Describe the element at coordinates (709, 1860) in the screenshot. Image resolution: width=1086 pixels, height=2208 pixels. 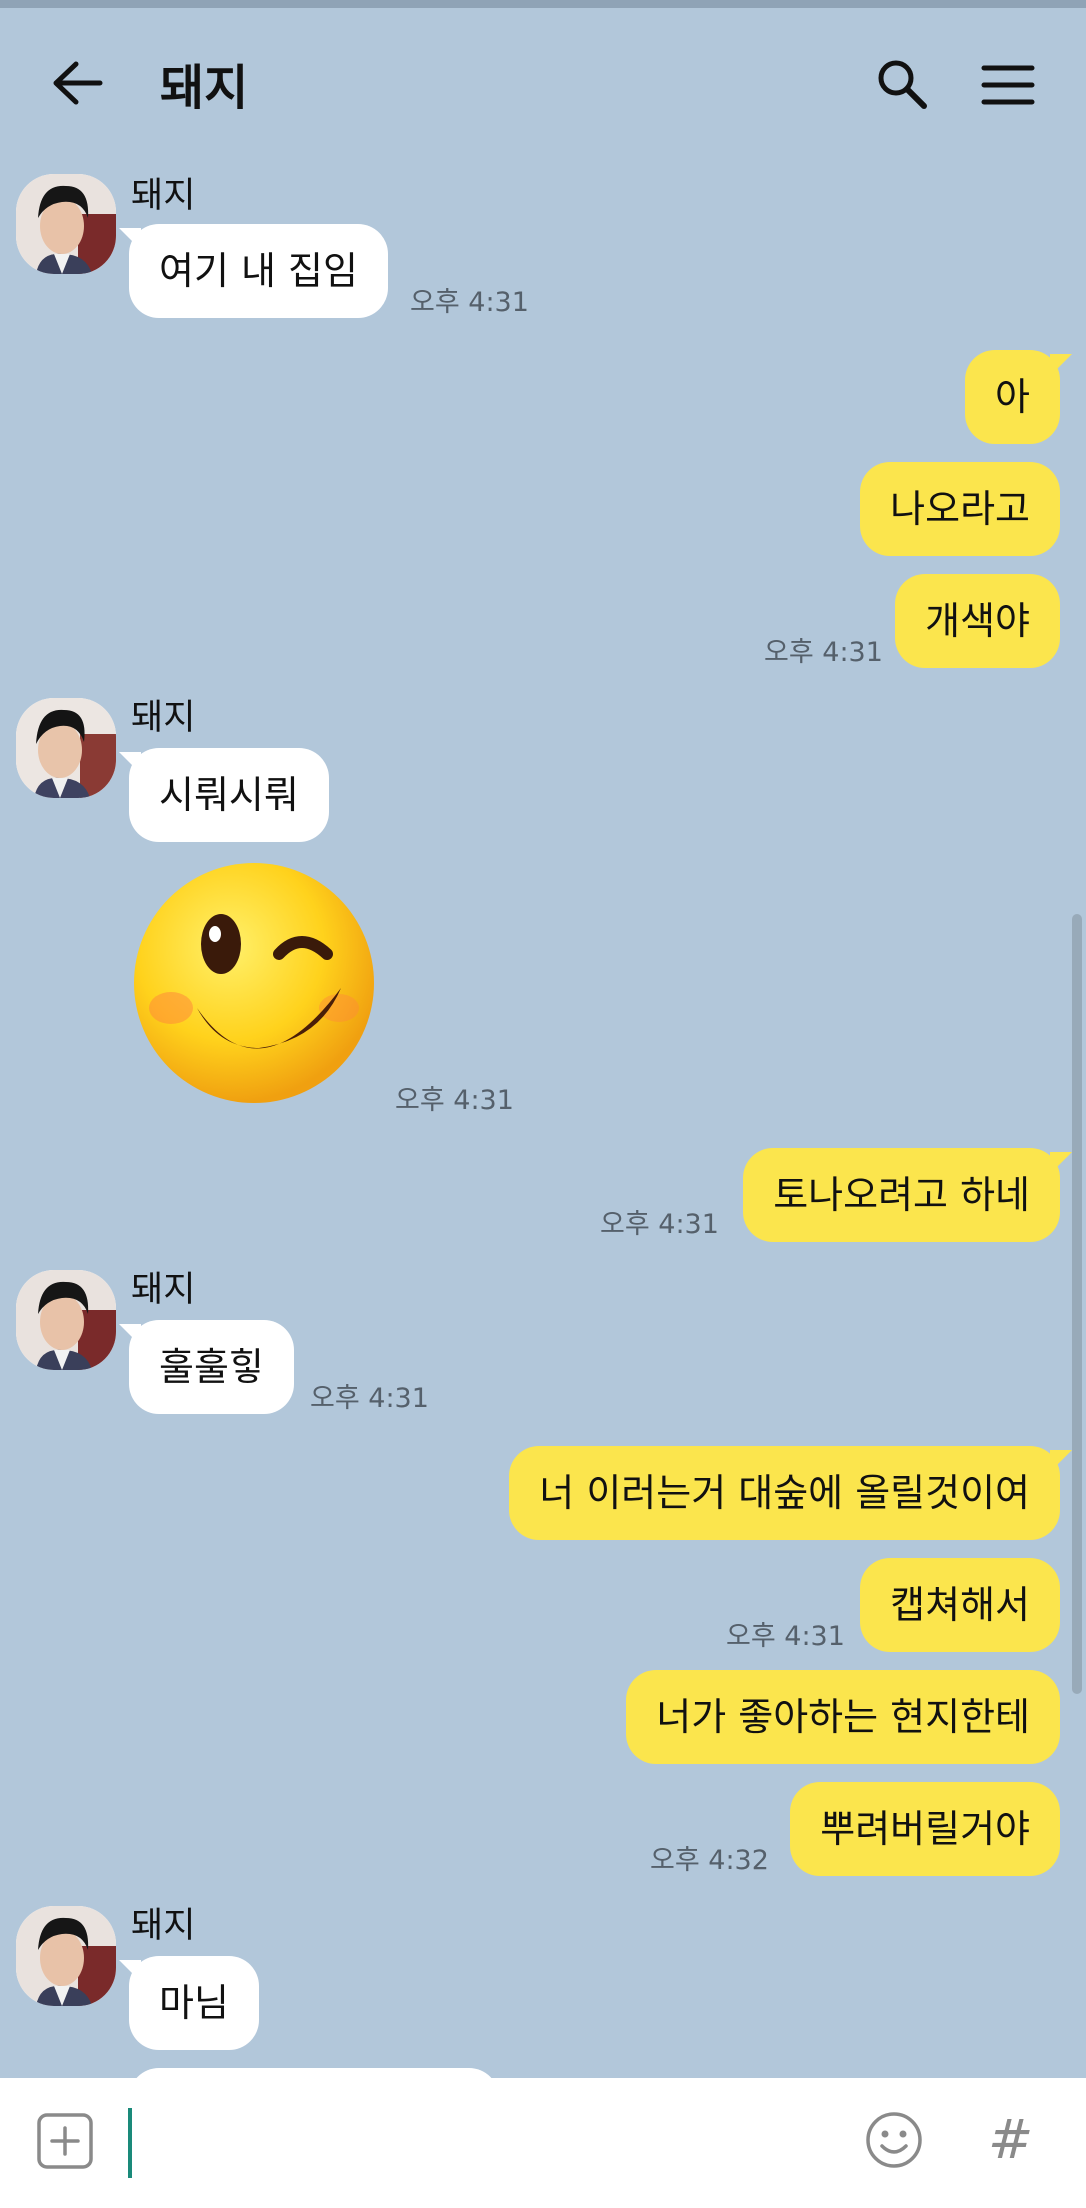
I see `message-time: 오후 4:32` at that location.